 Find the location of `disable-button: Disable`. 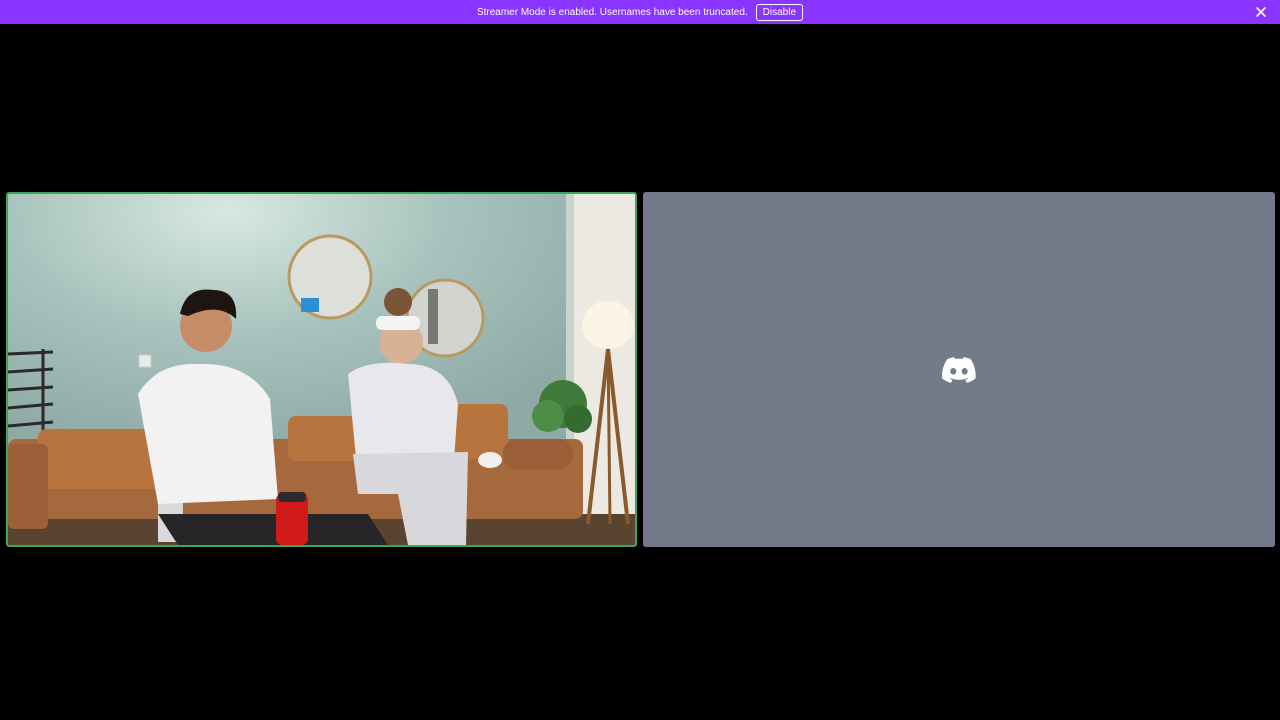

disable-button: Disable is located at coordinates (779, 12).